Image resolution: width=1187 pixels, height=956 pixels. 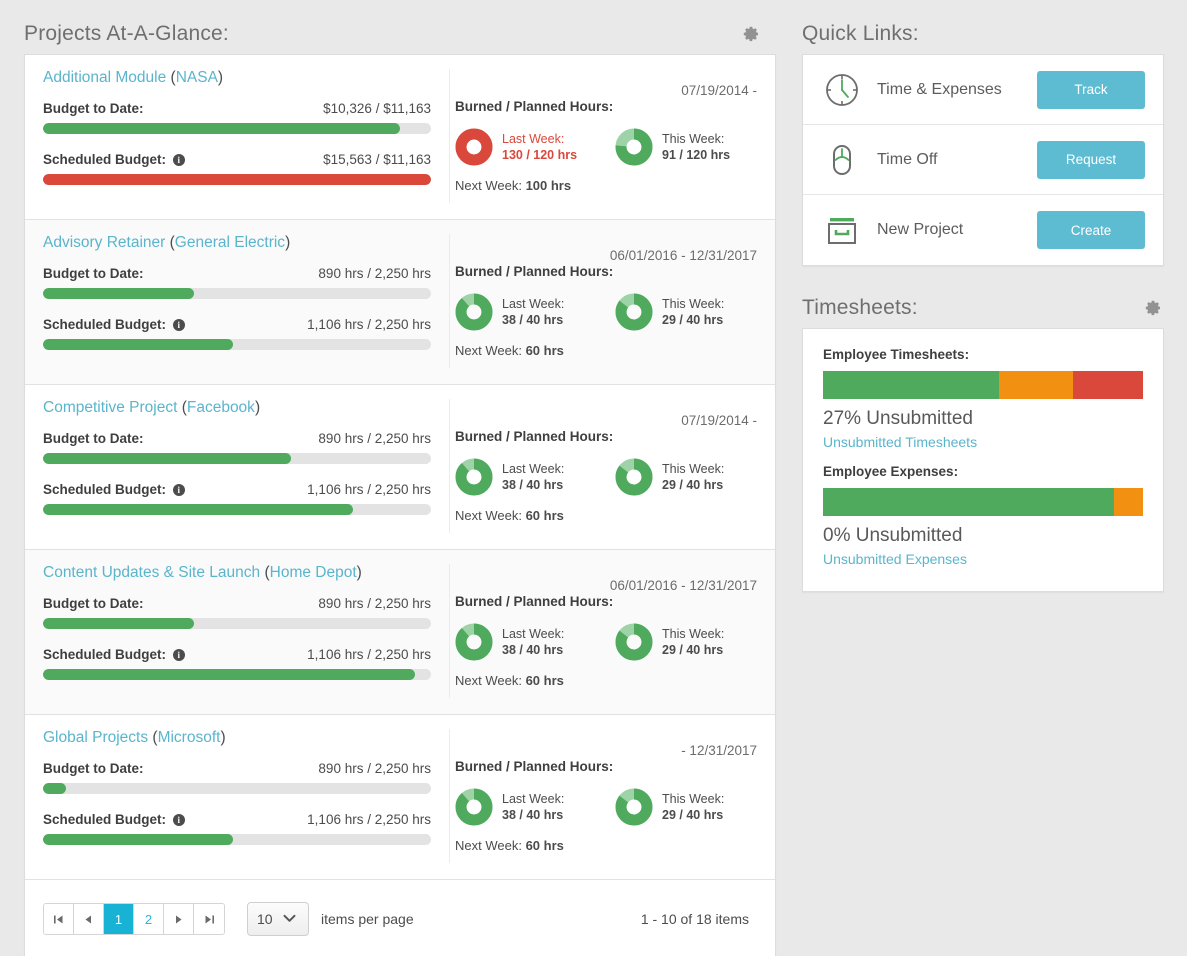 I want to click on budget-to-date-value: $10,326 / $11,163, so click(x=377, y=108).